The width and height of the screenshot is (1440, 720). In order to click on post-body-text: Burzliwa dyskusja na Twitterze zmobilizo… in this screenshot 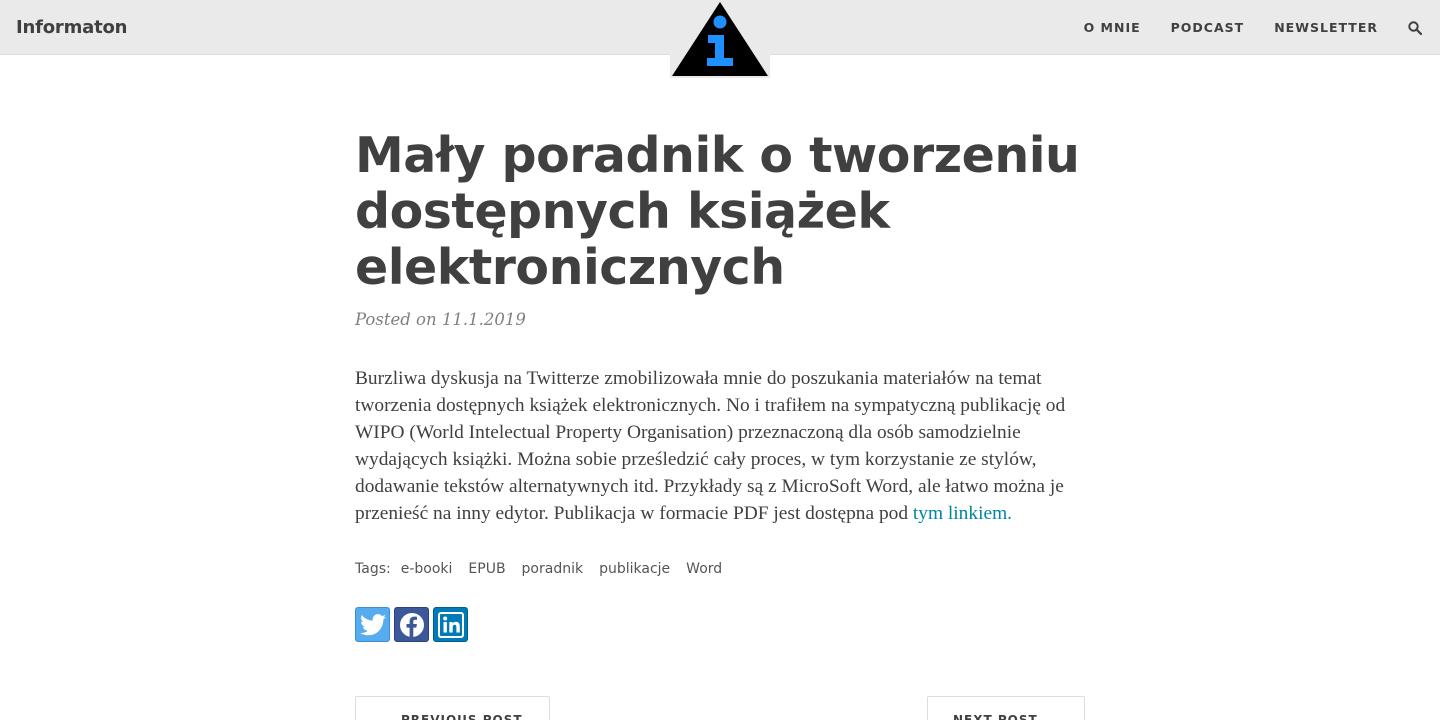, I will do `click(710, 446)`.